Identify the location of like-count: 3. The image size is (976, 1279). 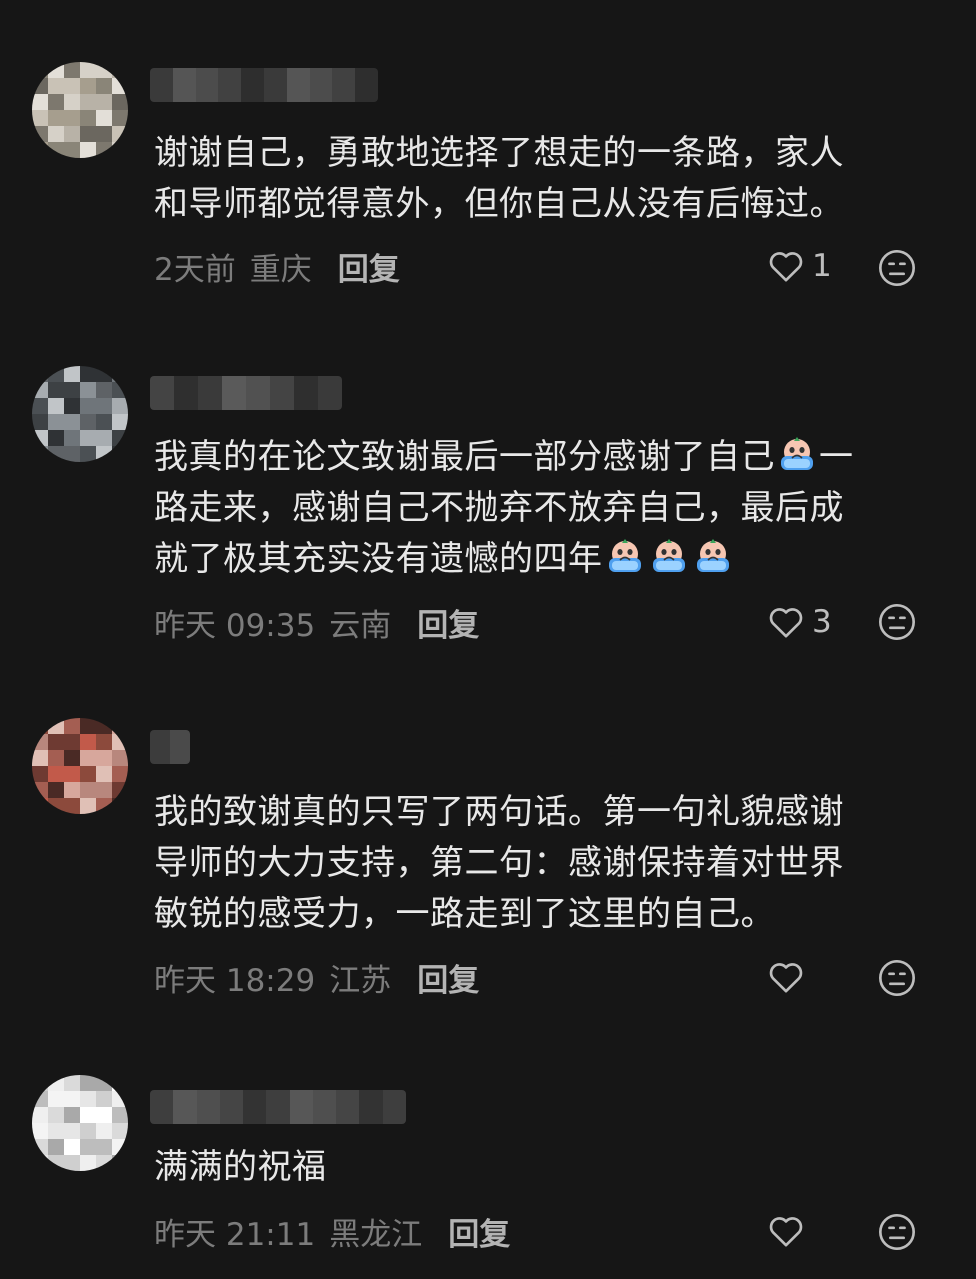
(822, 622).